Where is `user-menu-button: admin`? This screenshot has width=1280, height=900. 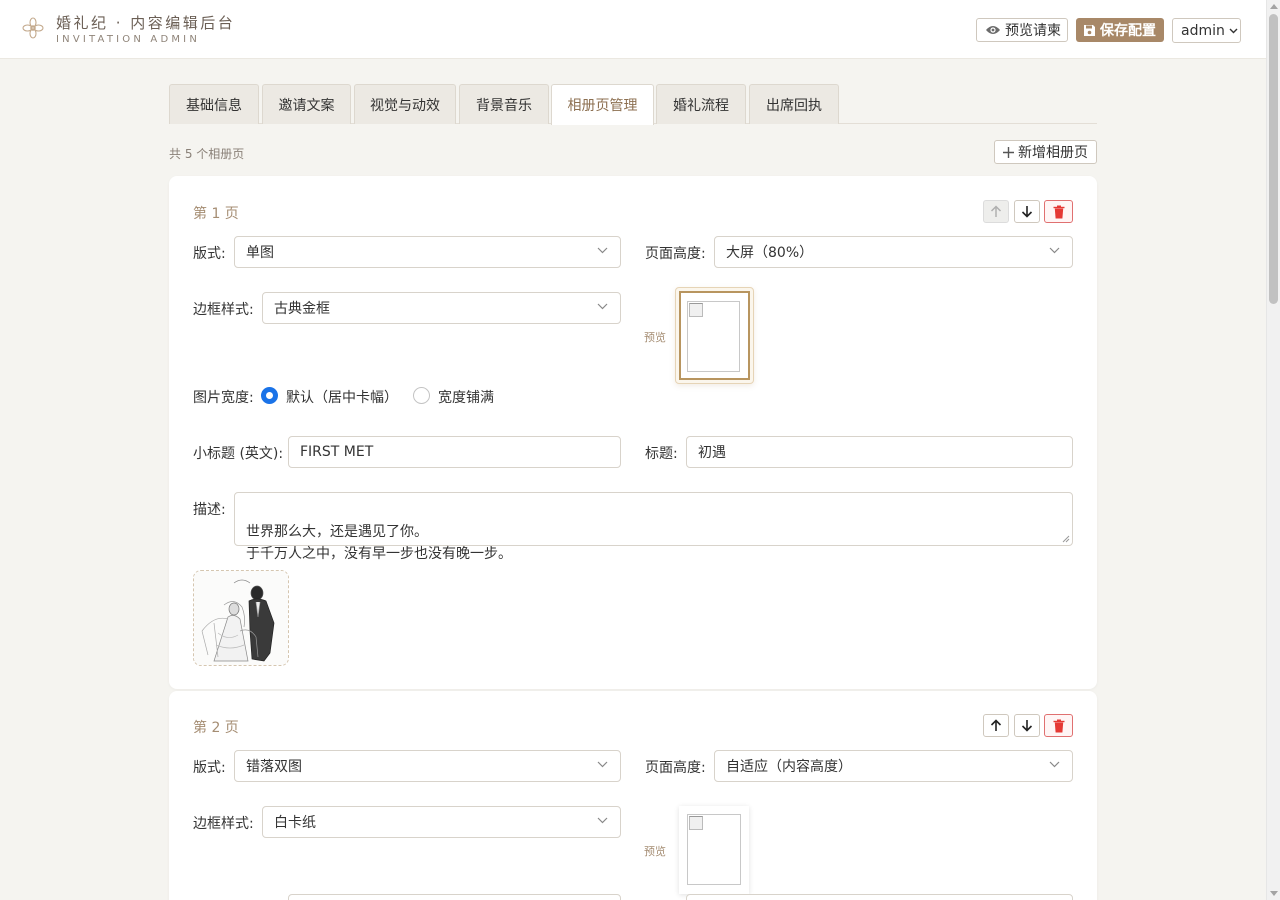
user-menu-button: admin is located at coordinates (1206, 30).